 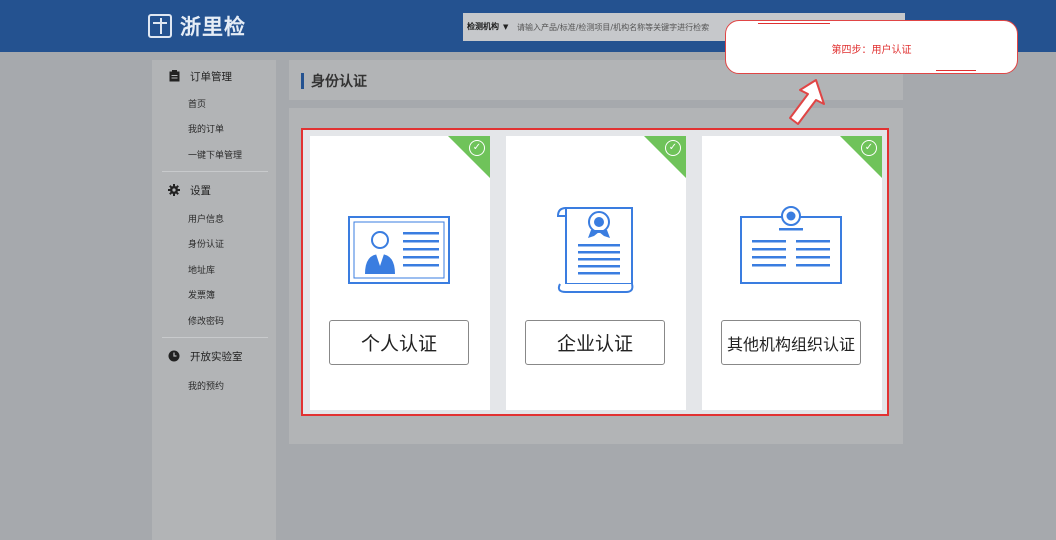 I want to click on organization-certificate-icon, so click(x=792, y=250).